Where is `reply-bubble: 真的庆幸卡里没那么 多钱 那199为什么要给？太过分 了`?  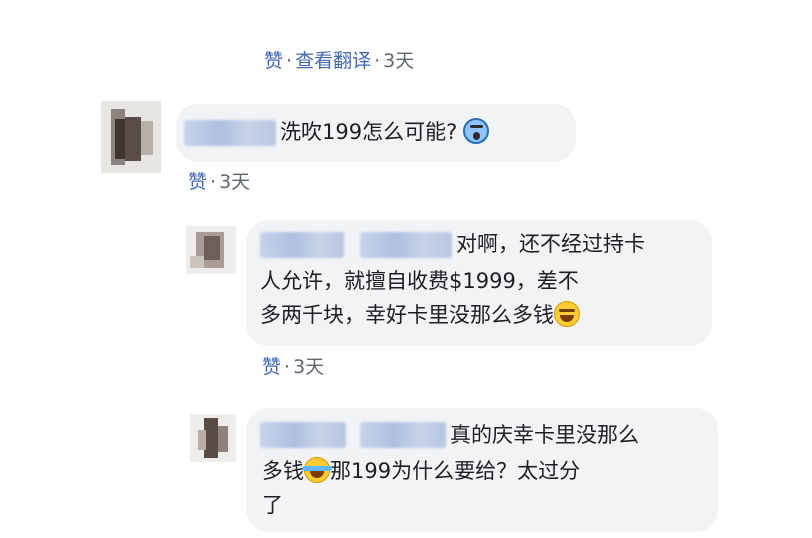 reply-bubble: 真的庆幸卡里没那么 多钱 那199为什么要给？太过分 了 is located at coordinates (482, 470).